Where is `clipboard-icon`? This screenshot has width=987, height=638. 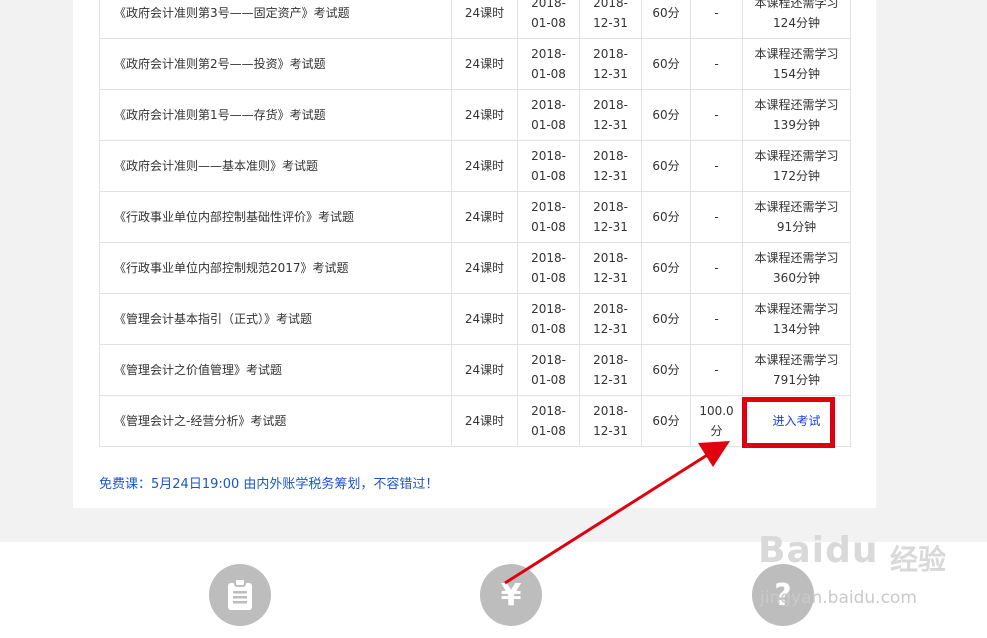
clipboard-icon is located at coordinates (240, 594).